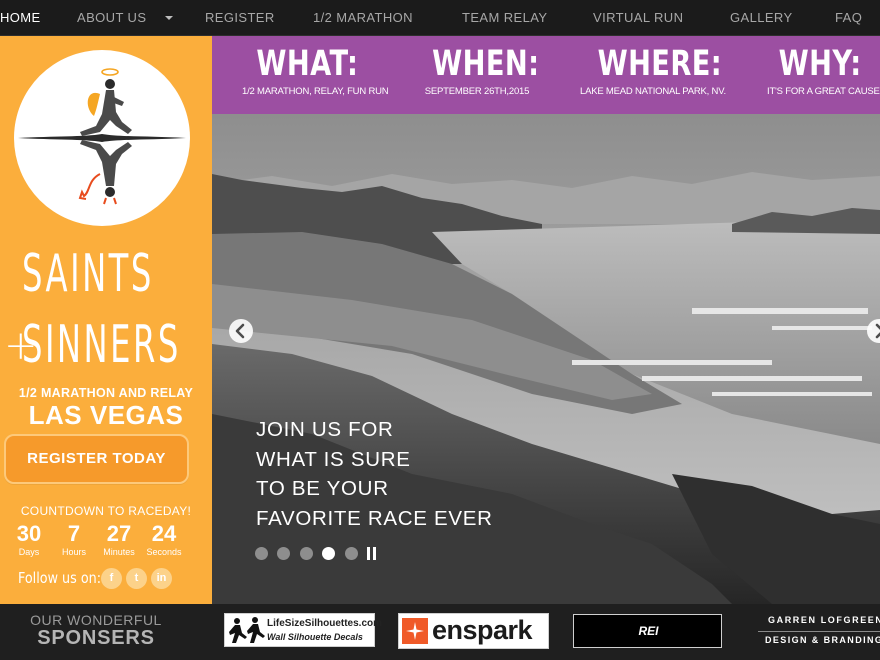  What do you see at coordinates (240, 18) in the screenshot?
I see `nav-item-register: REGISTER` at bounding box center [240, 18].